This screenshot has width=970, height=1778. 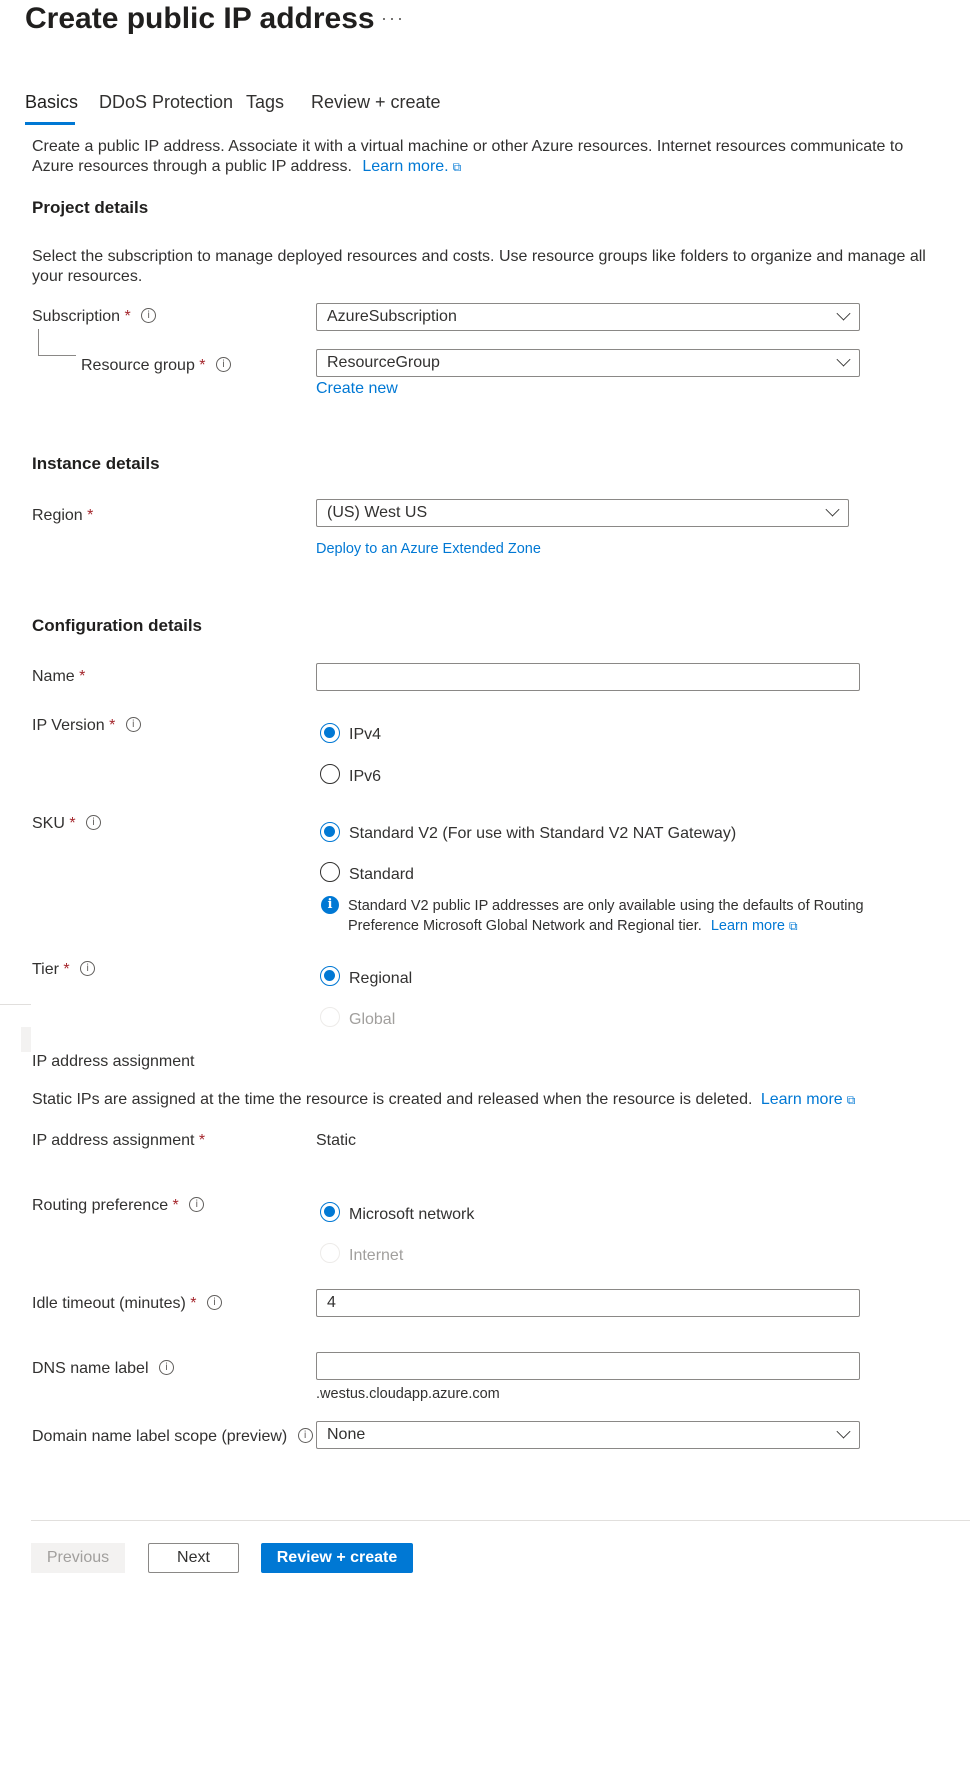 I want to click on active-tab-indicator, so click(x=50, y=123).